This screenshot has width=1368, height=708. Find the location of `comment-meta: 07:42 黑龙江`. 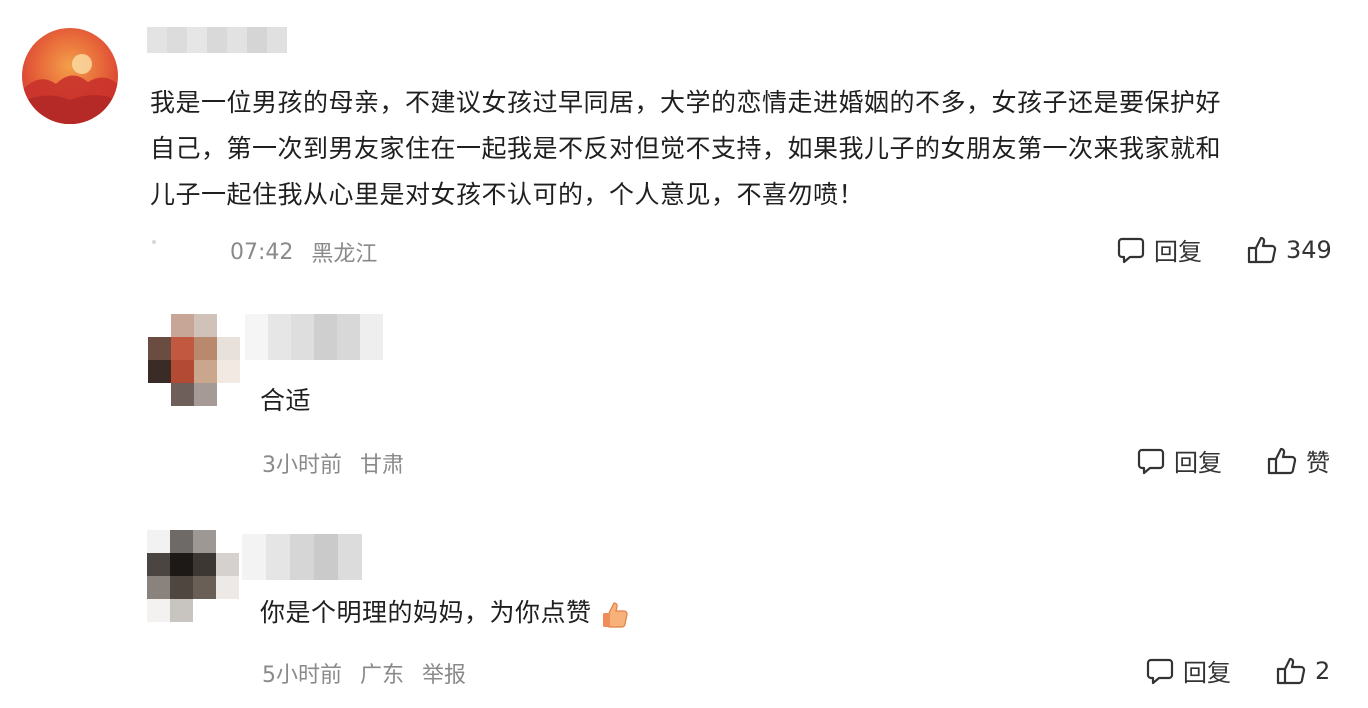

comment-meta: 07:42 黑龙江 is located at coordinates (303, 252).